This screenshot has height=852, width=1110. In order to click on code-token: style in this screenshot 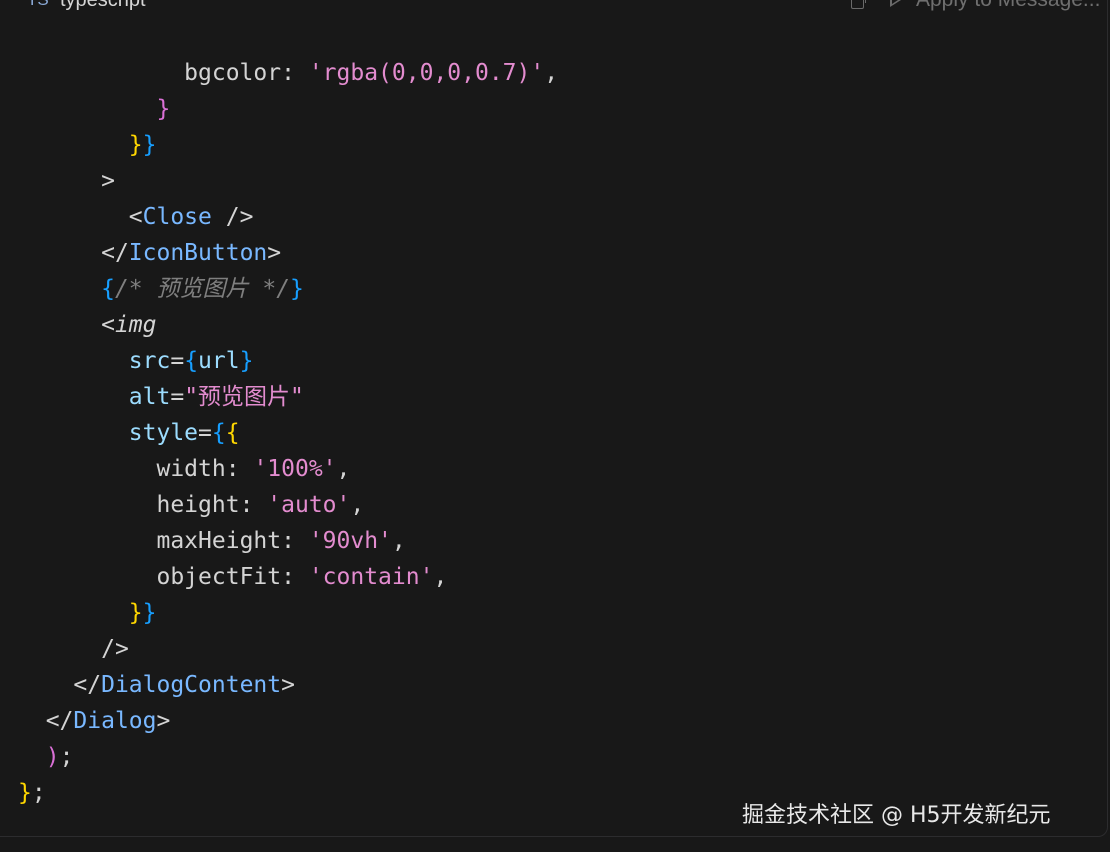, I will do `click(163, 433)`.